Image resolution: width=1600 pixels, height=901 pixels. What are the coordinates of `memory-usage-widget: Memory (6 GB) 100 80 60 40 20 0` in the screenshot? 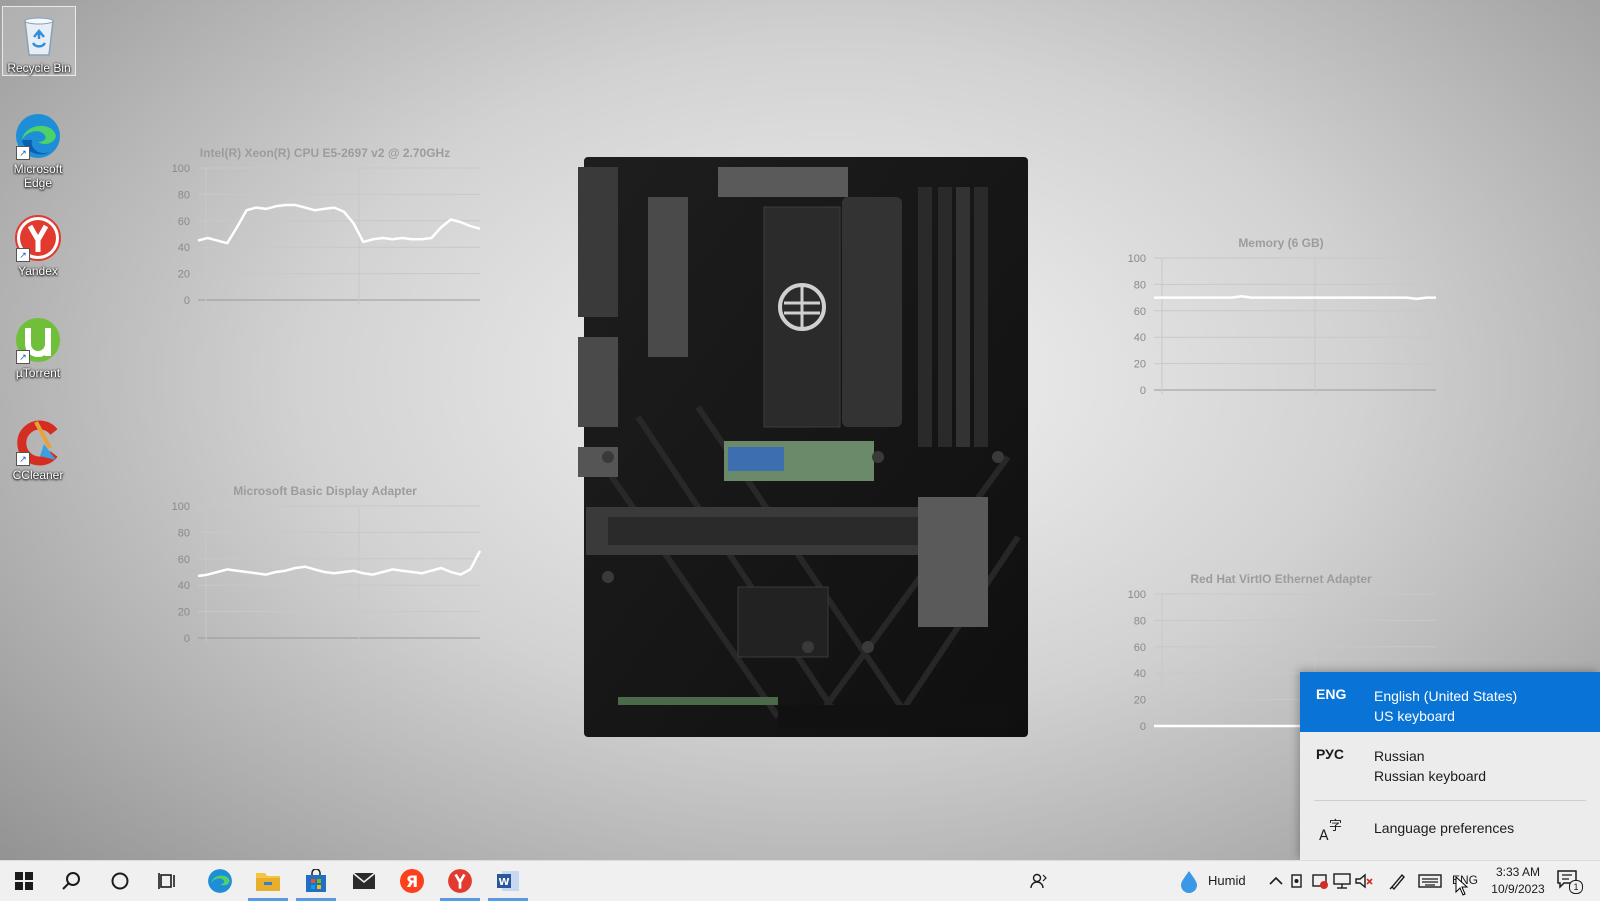 It's located at (1281, 317).